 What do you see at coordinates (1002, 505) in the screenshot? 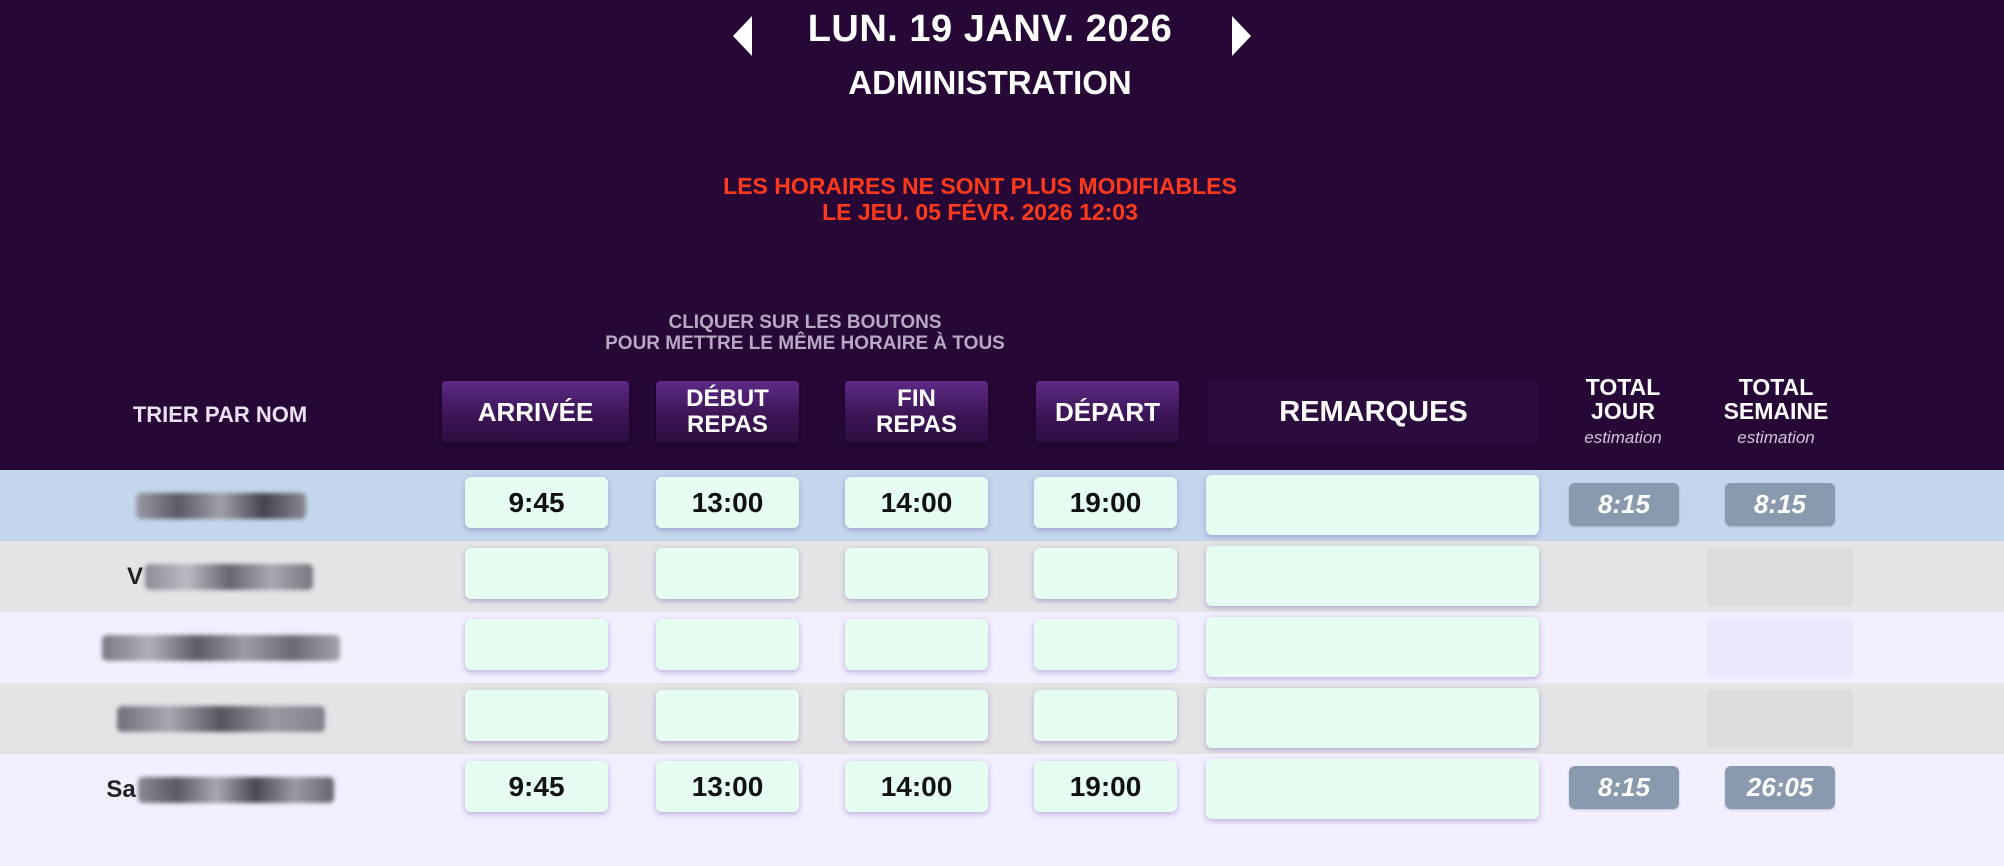
I see `table-row: 9:45 13:00 14:00 19:00 8:15 8:15` at bounding box center [1002, 505].